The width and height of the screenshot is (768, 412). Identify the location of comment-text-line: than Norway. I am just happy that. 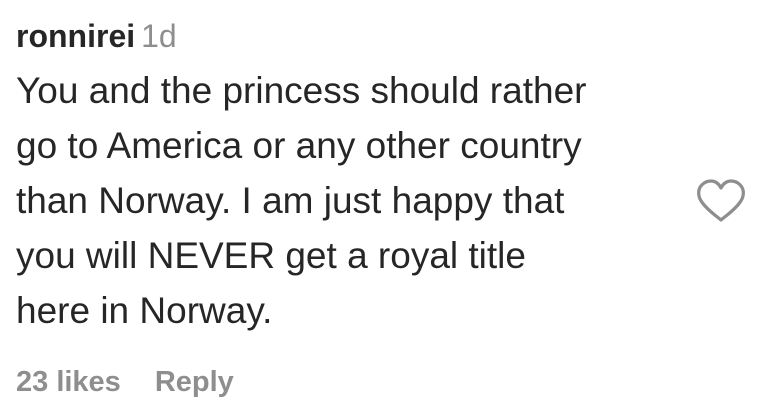
(290, 200).